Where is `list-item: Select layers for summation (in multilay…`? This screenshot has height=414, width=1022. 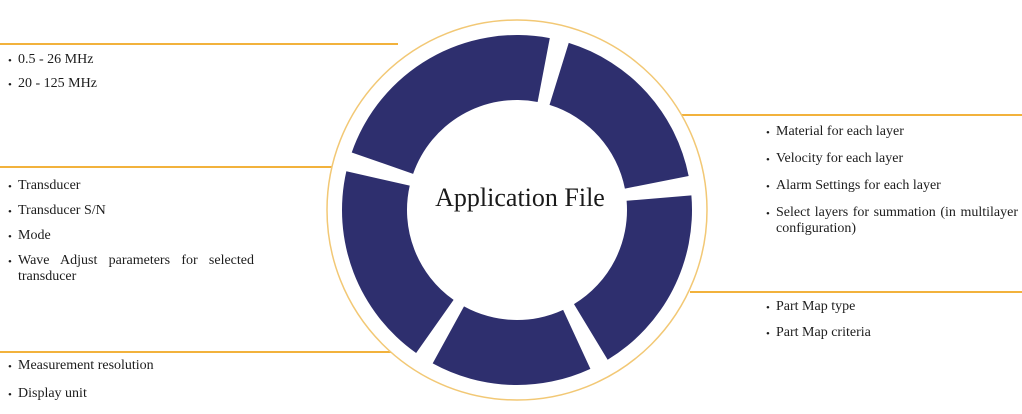
list-item: Select layers for summation (in multilay… is located at coordinates (892, 223).